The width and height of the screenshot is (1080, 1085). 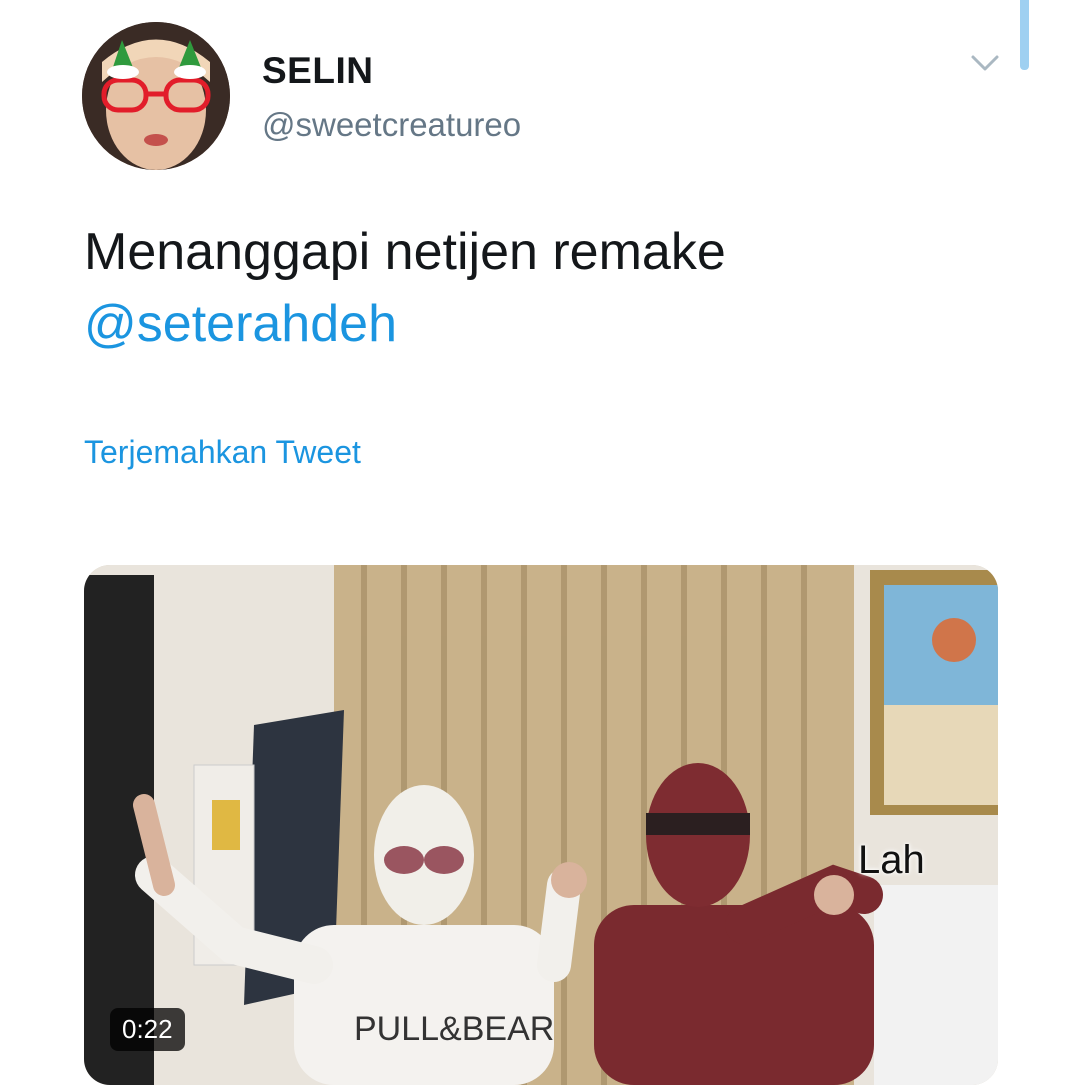 I want to click on video-caption-overlay: Lah, so click(x=891, y=860).